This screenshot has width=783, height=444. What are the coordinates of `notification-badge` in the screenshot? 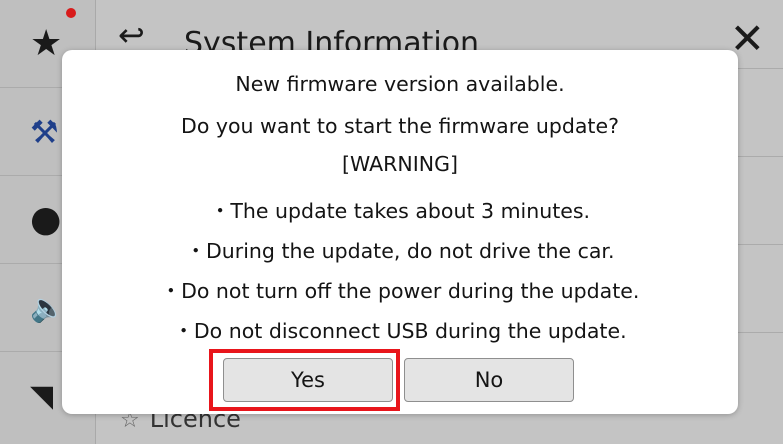 It's located at (71, 13).